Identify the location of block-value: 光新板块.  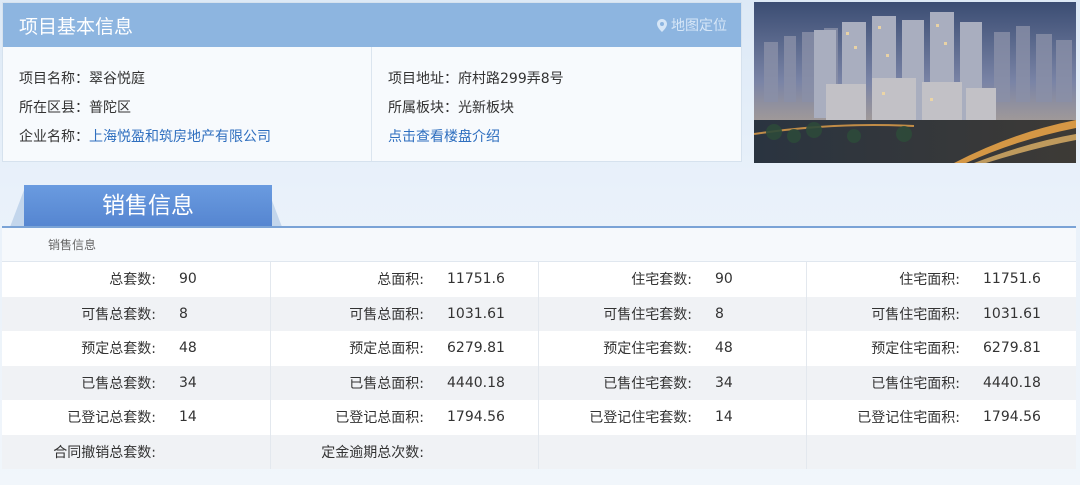
(486, 108).